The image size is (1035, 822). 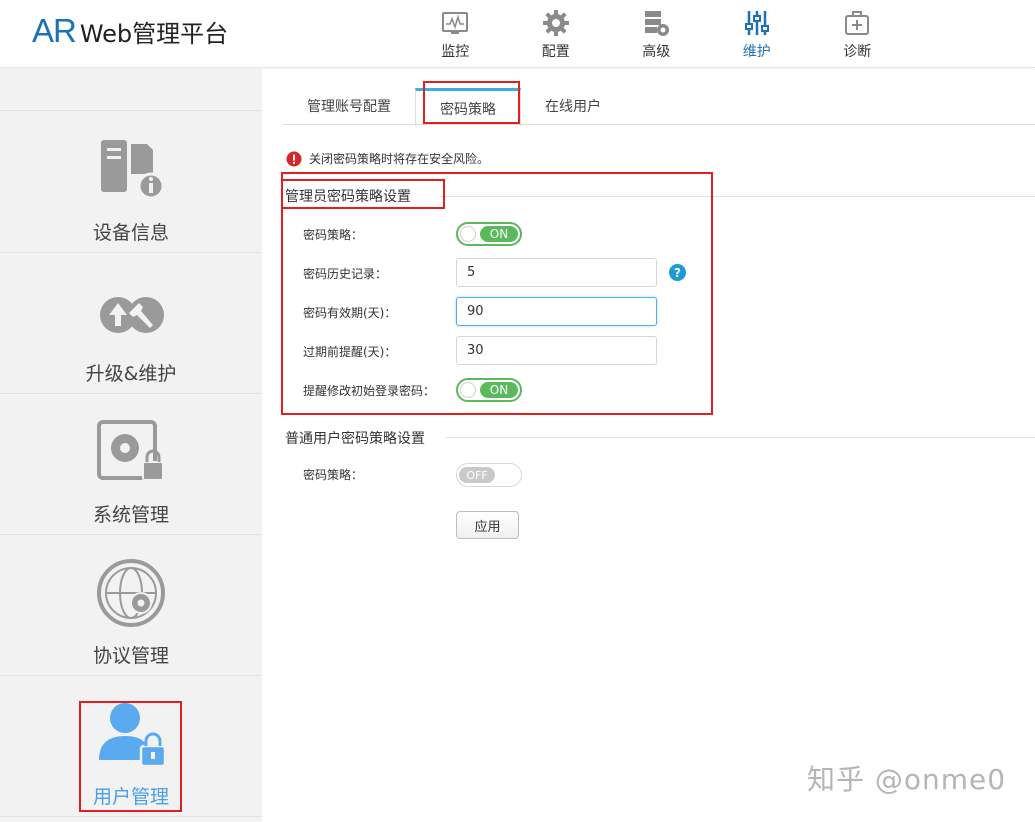 I want to click on sidebar-item-label: 设备信息, so click(x=130, y=233).